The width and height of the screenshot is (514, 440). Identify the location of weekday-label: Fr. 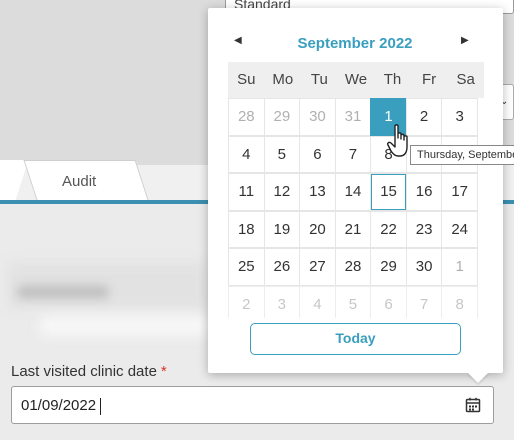
(429, 79).